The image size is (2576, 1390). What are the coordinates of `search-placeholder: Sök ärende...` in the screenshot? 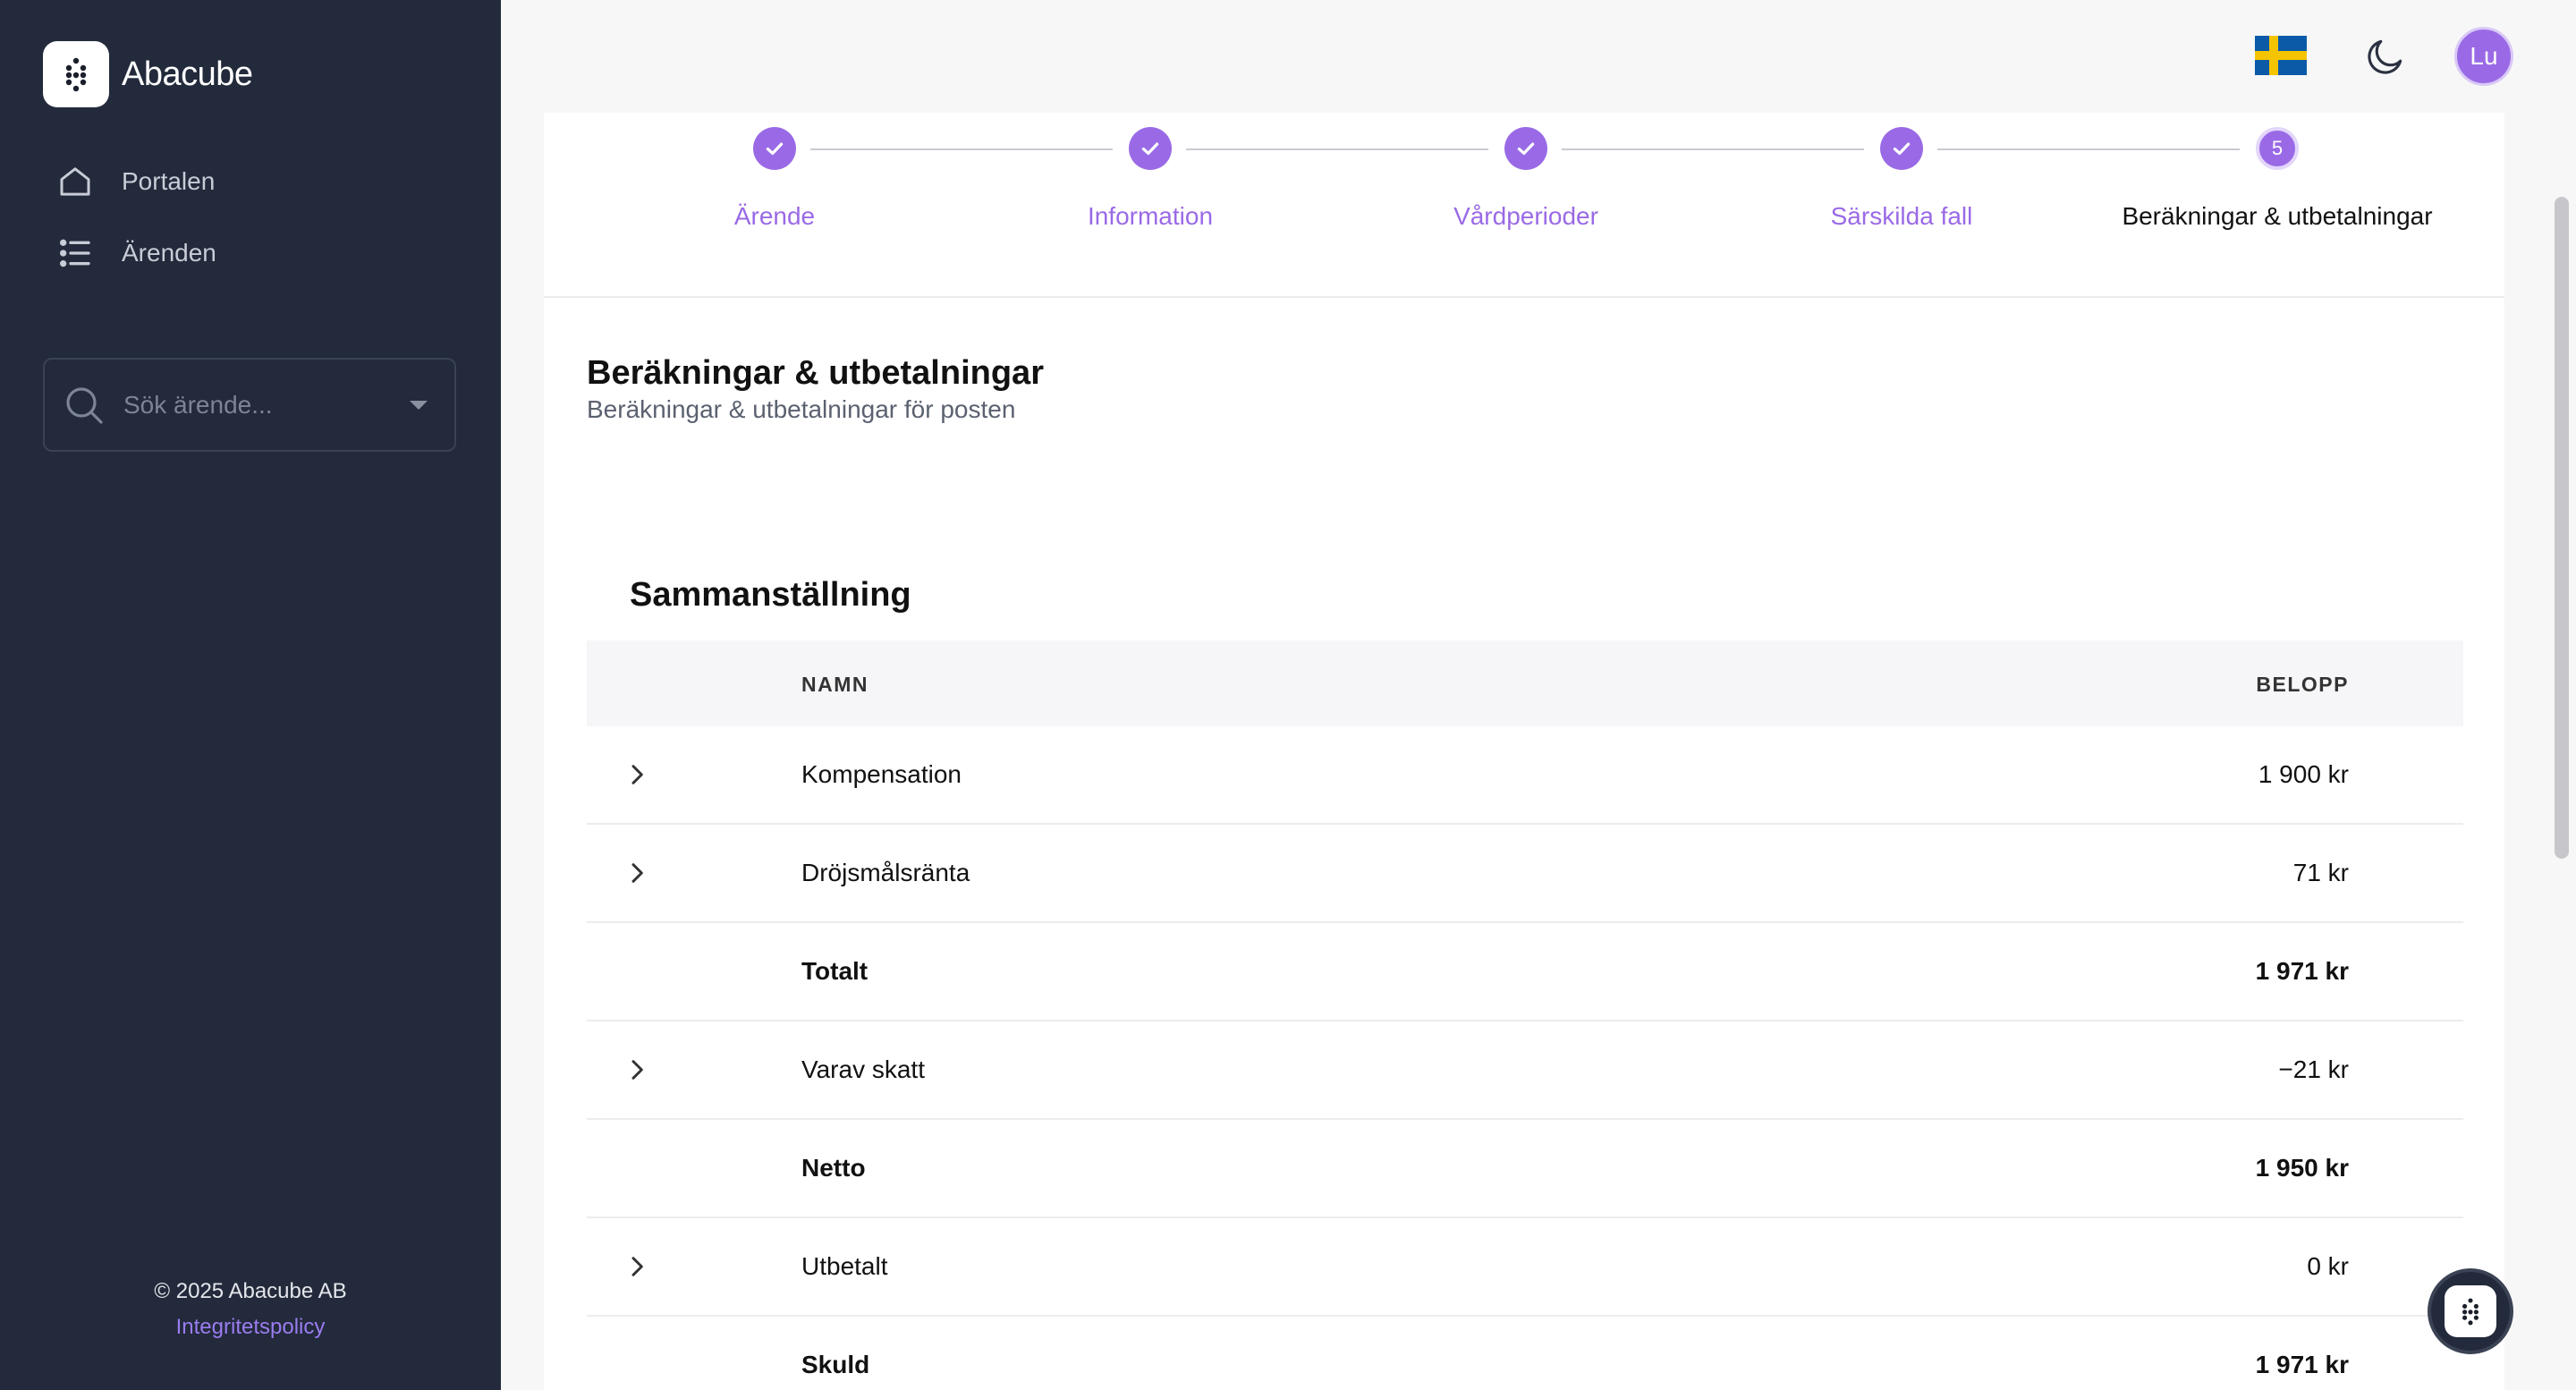 It's located at (198, 404).